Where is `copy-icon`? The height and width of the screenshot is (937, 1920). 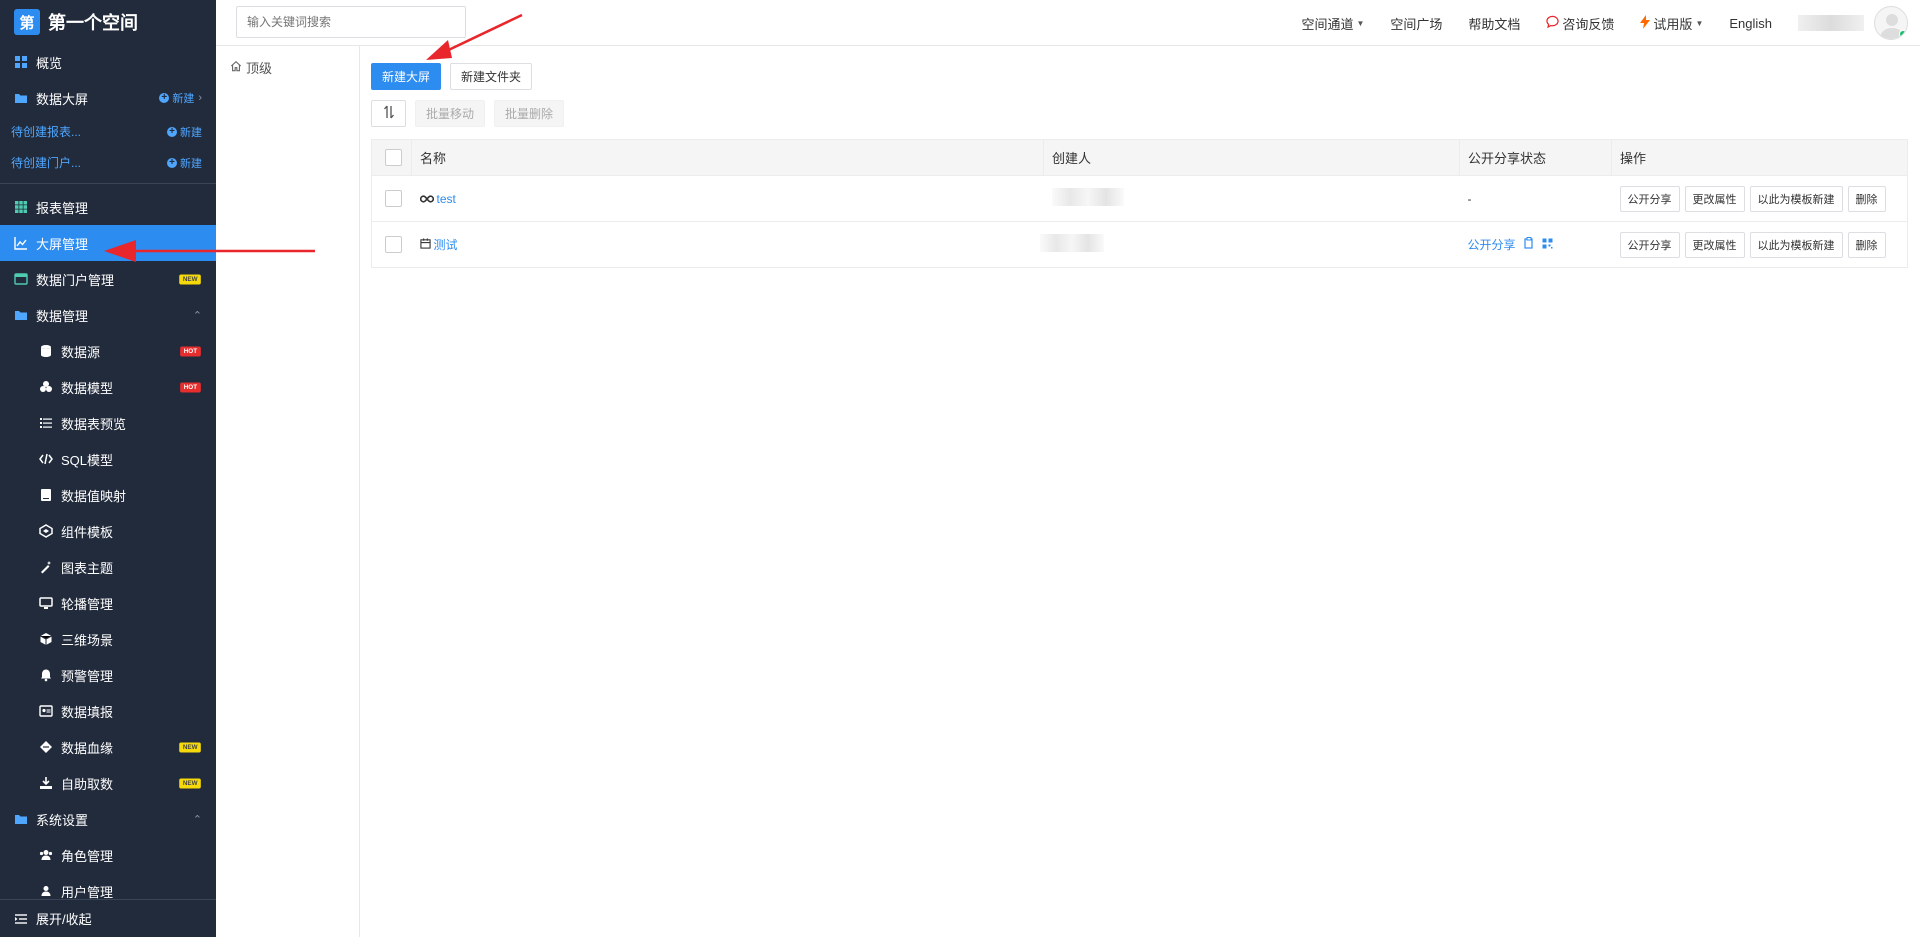 copy-icon is located at coordinates (1528, 244).